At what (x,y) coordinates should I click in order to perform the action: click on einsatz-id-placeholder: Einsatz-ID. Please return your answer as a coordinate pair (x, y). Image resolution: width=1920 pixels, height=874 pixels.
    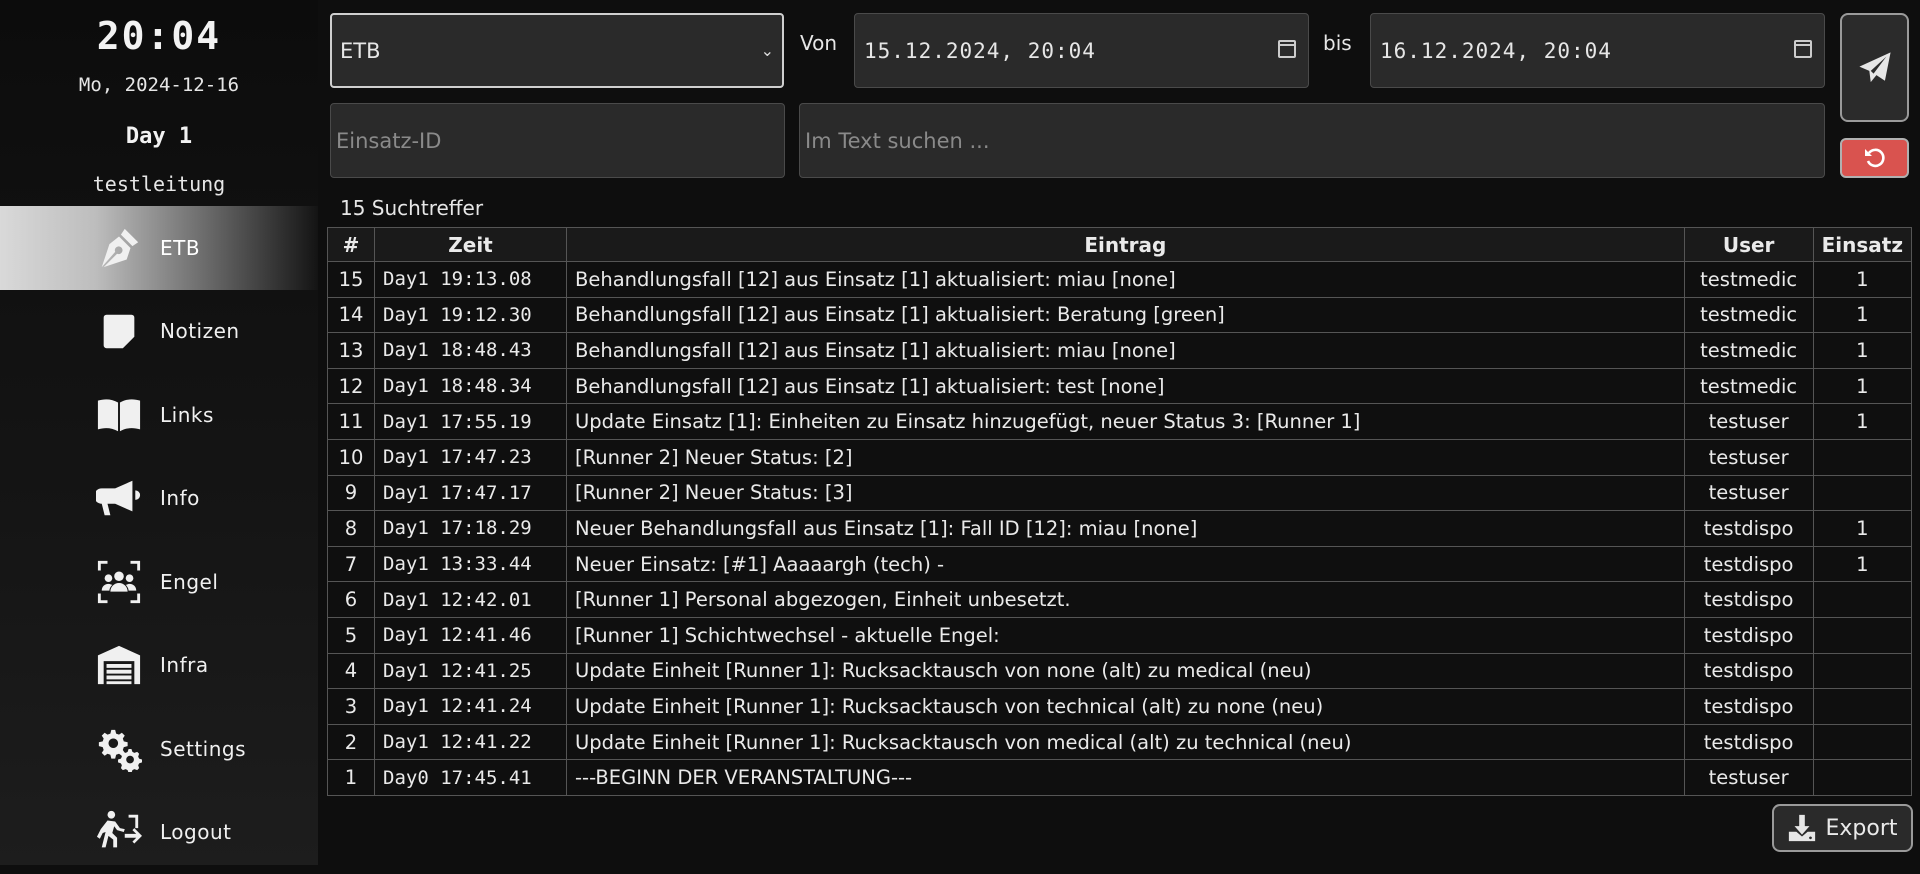
    Looking at the image, I should click on (388, 141).